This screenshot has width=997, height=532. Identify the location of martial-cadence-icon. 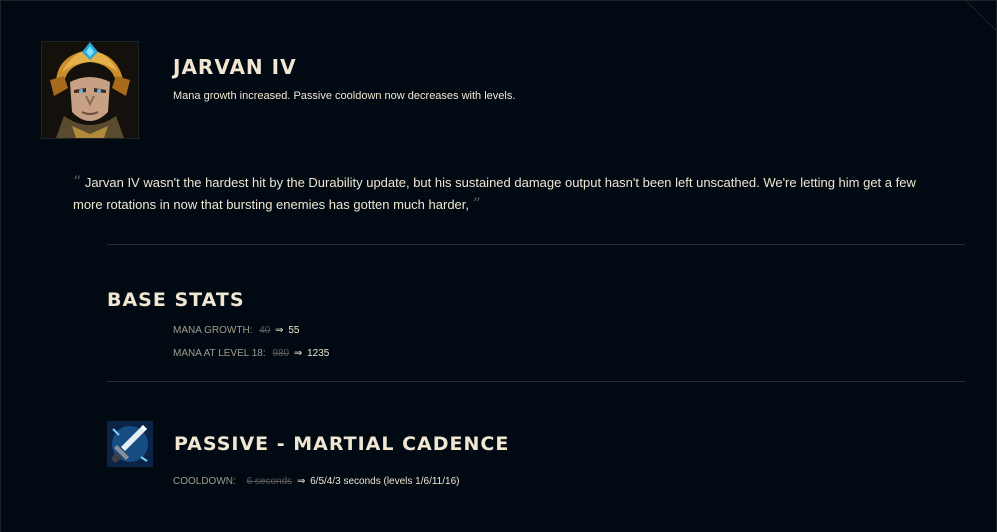
(130, 444).